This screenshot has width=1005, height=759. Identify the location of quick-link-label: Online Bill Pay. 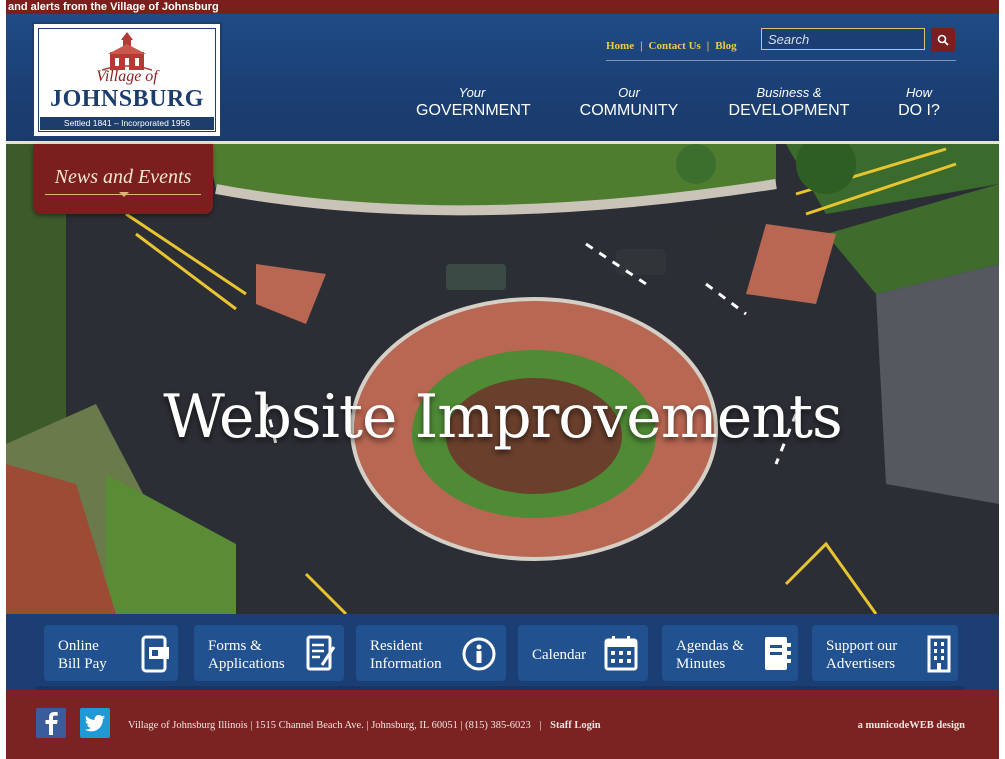
(82, 655).